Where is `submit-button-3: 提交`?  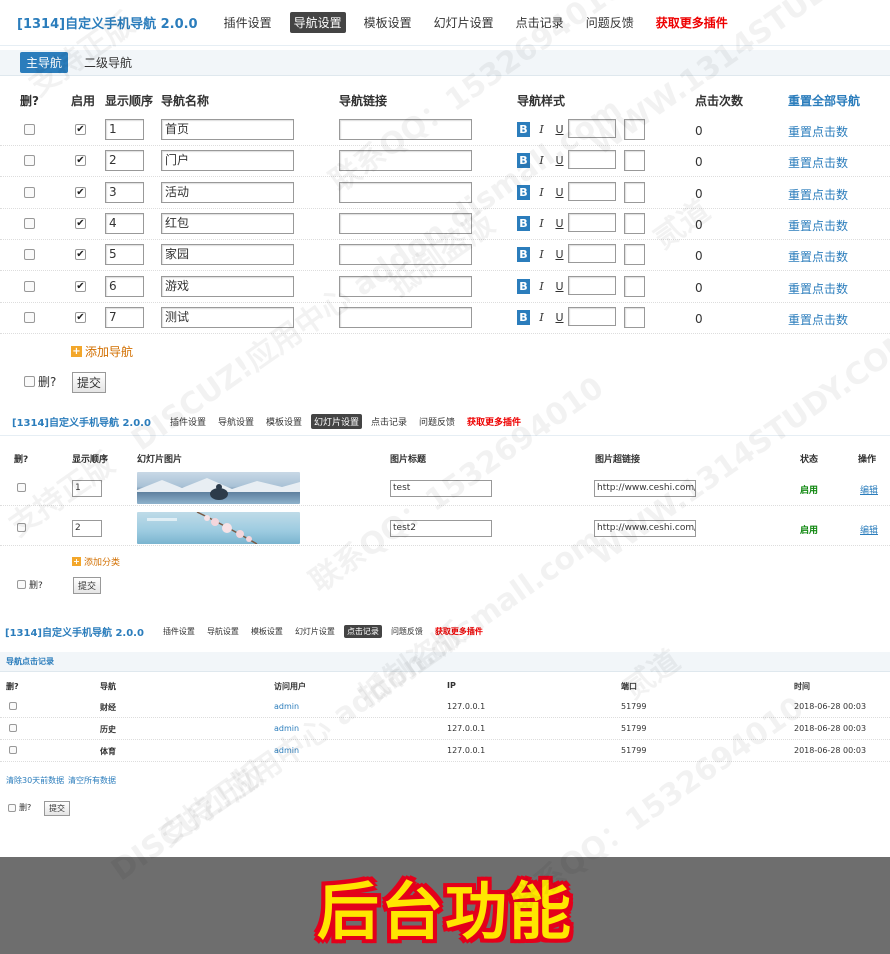 submit-button-3: 提交 is located at coordinates (57, 808).